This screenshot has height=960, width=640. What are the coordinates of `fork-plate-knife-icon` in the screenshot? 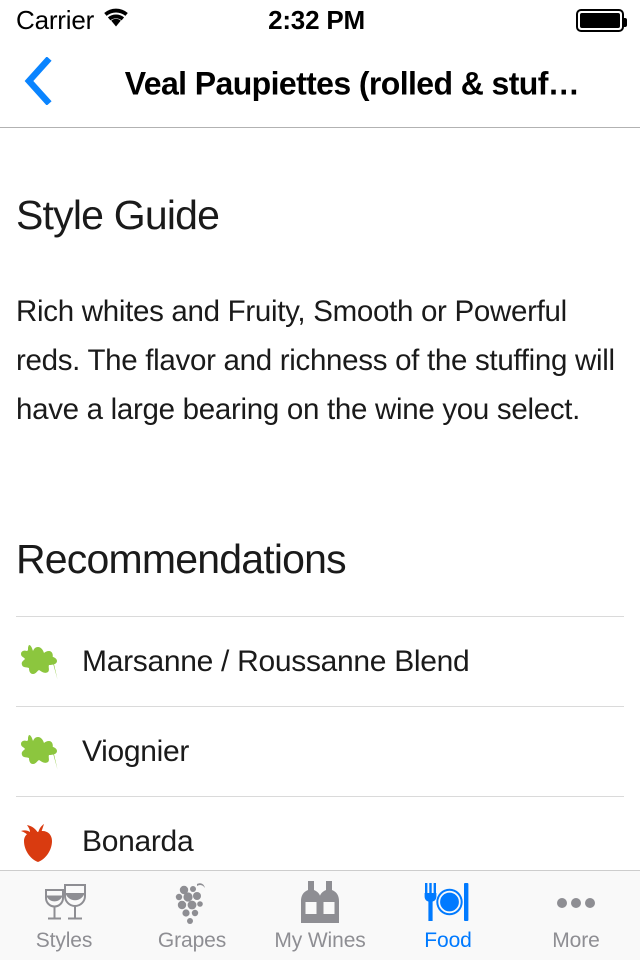 It's located at (448, 903).